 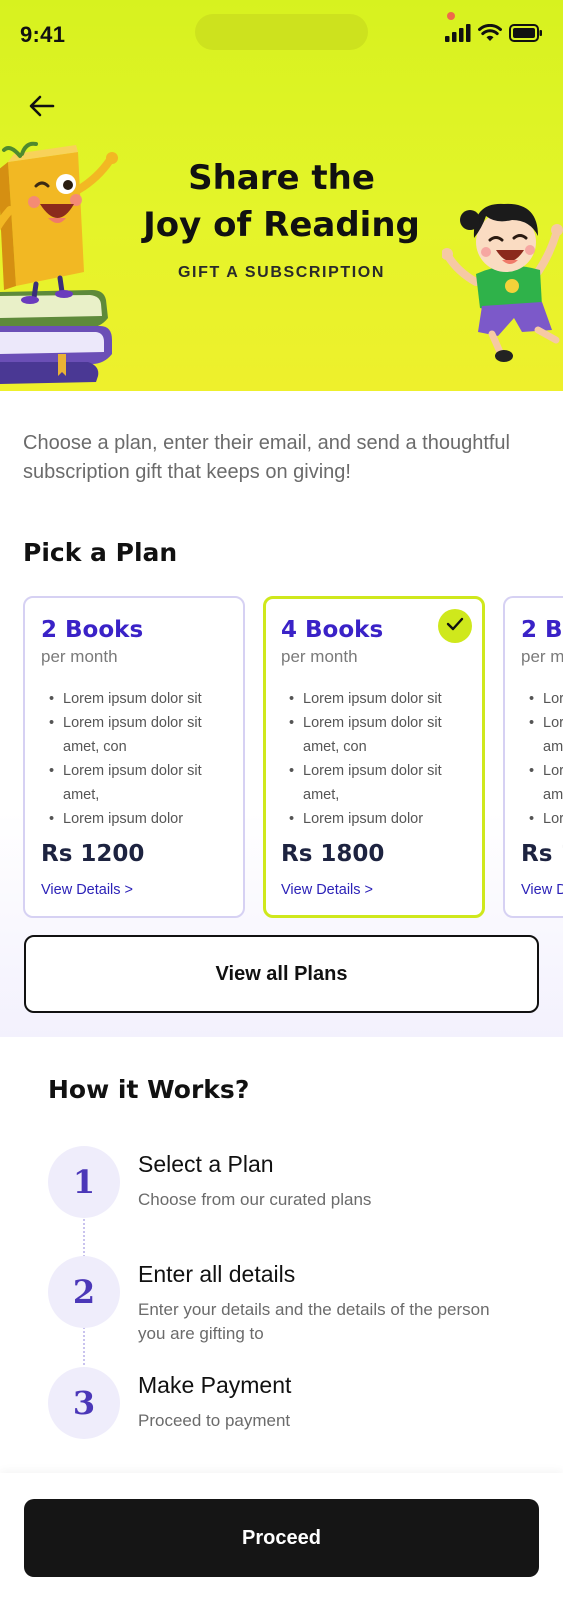 I want to click on status-time: 9:41, so click(x=43, y=34).